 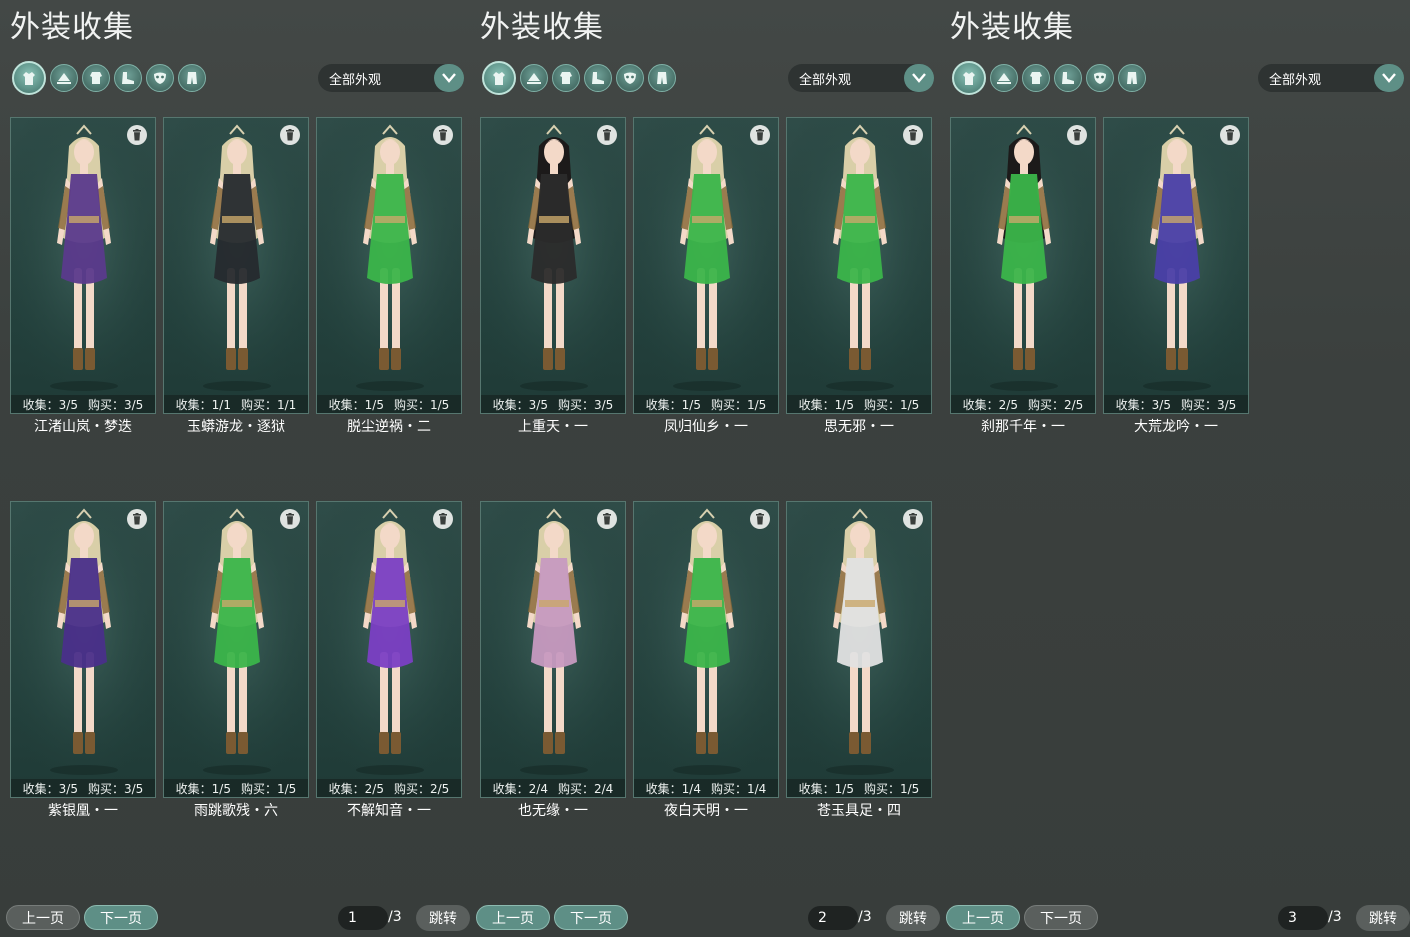 I want to click on outfit-card: 收集：1/1 购买：1/1, so click(x=236, y=265).